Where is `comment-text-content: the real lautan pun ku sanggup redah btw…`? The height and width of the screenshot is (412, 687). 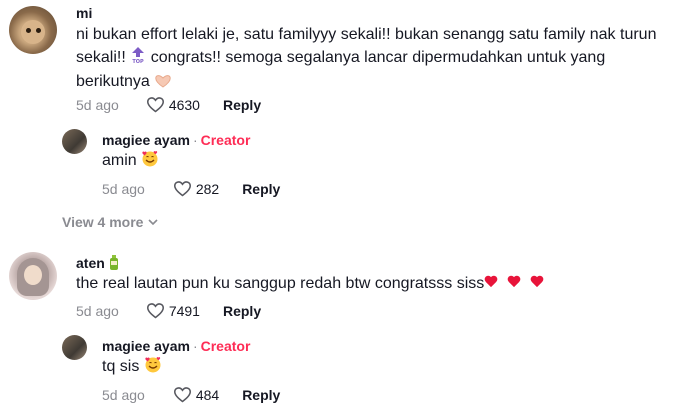 comment-text-content: the real lautan pun ku sanggup redah btw… is located at coordinates (280, 283).